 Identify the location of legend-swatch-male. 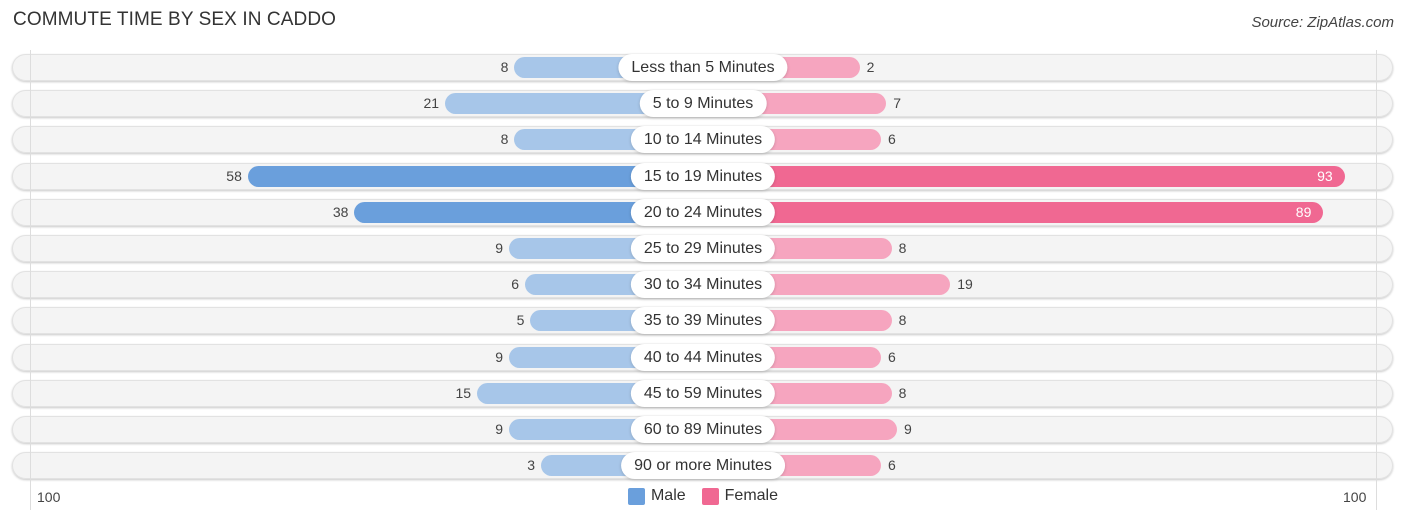
(636, 496).